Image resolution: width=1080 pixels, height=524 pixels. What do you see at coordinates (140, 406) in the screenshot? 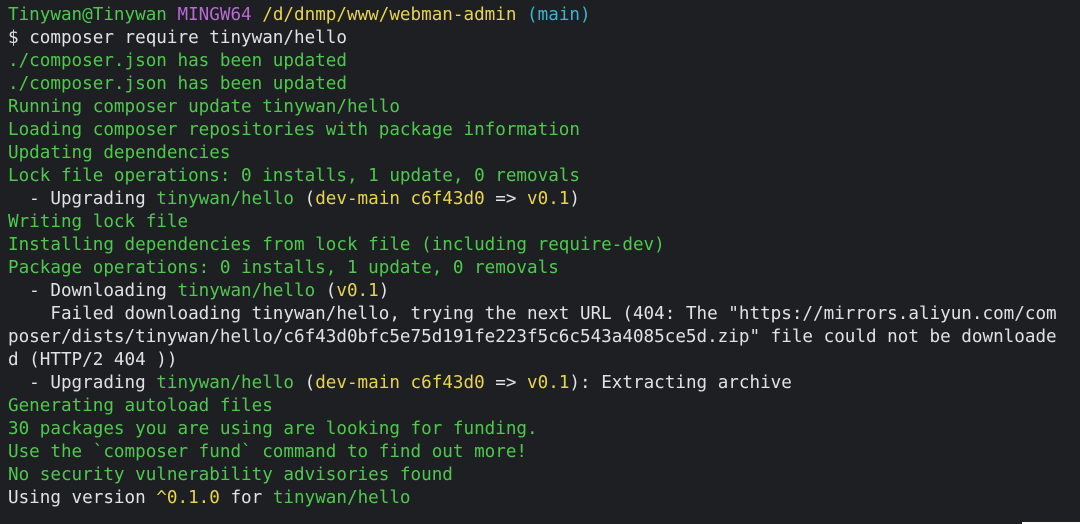
I see `output-line: Generating autoload files` at bounding box center [140, 406].